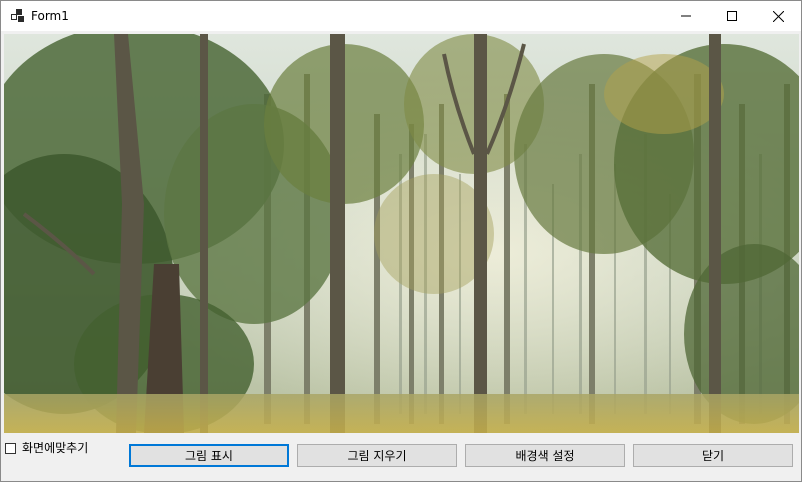 The width and height of the screenshot is (802, 482). What do you see at coordinates (401, 16) in the screenshot?
I see `title-bar: Form1` at bounding box center [401, 16].